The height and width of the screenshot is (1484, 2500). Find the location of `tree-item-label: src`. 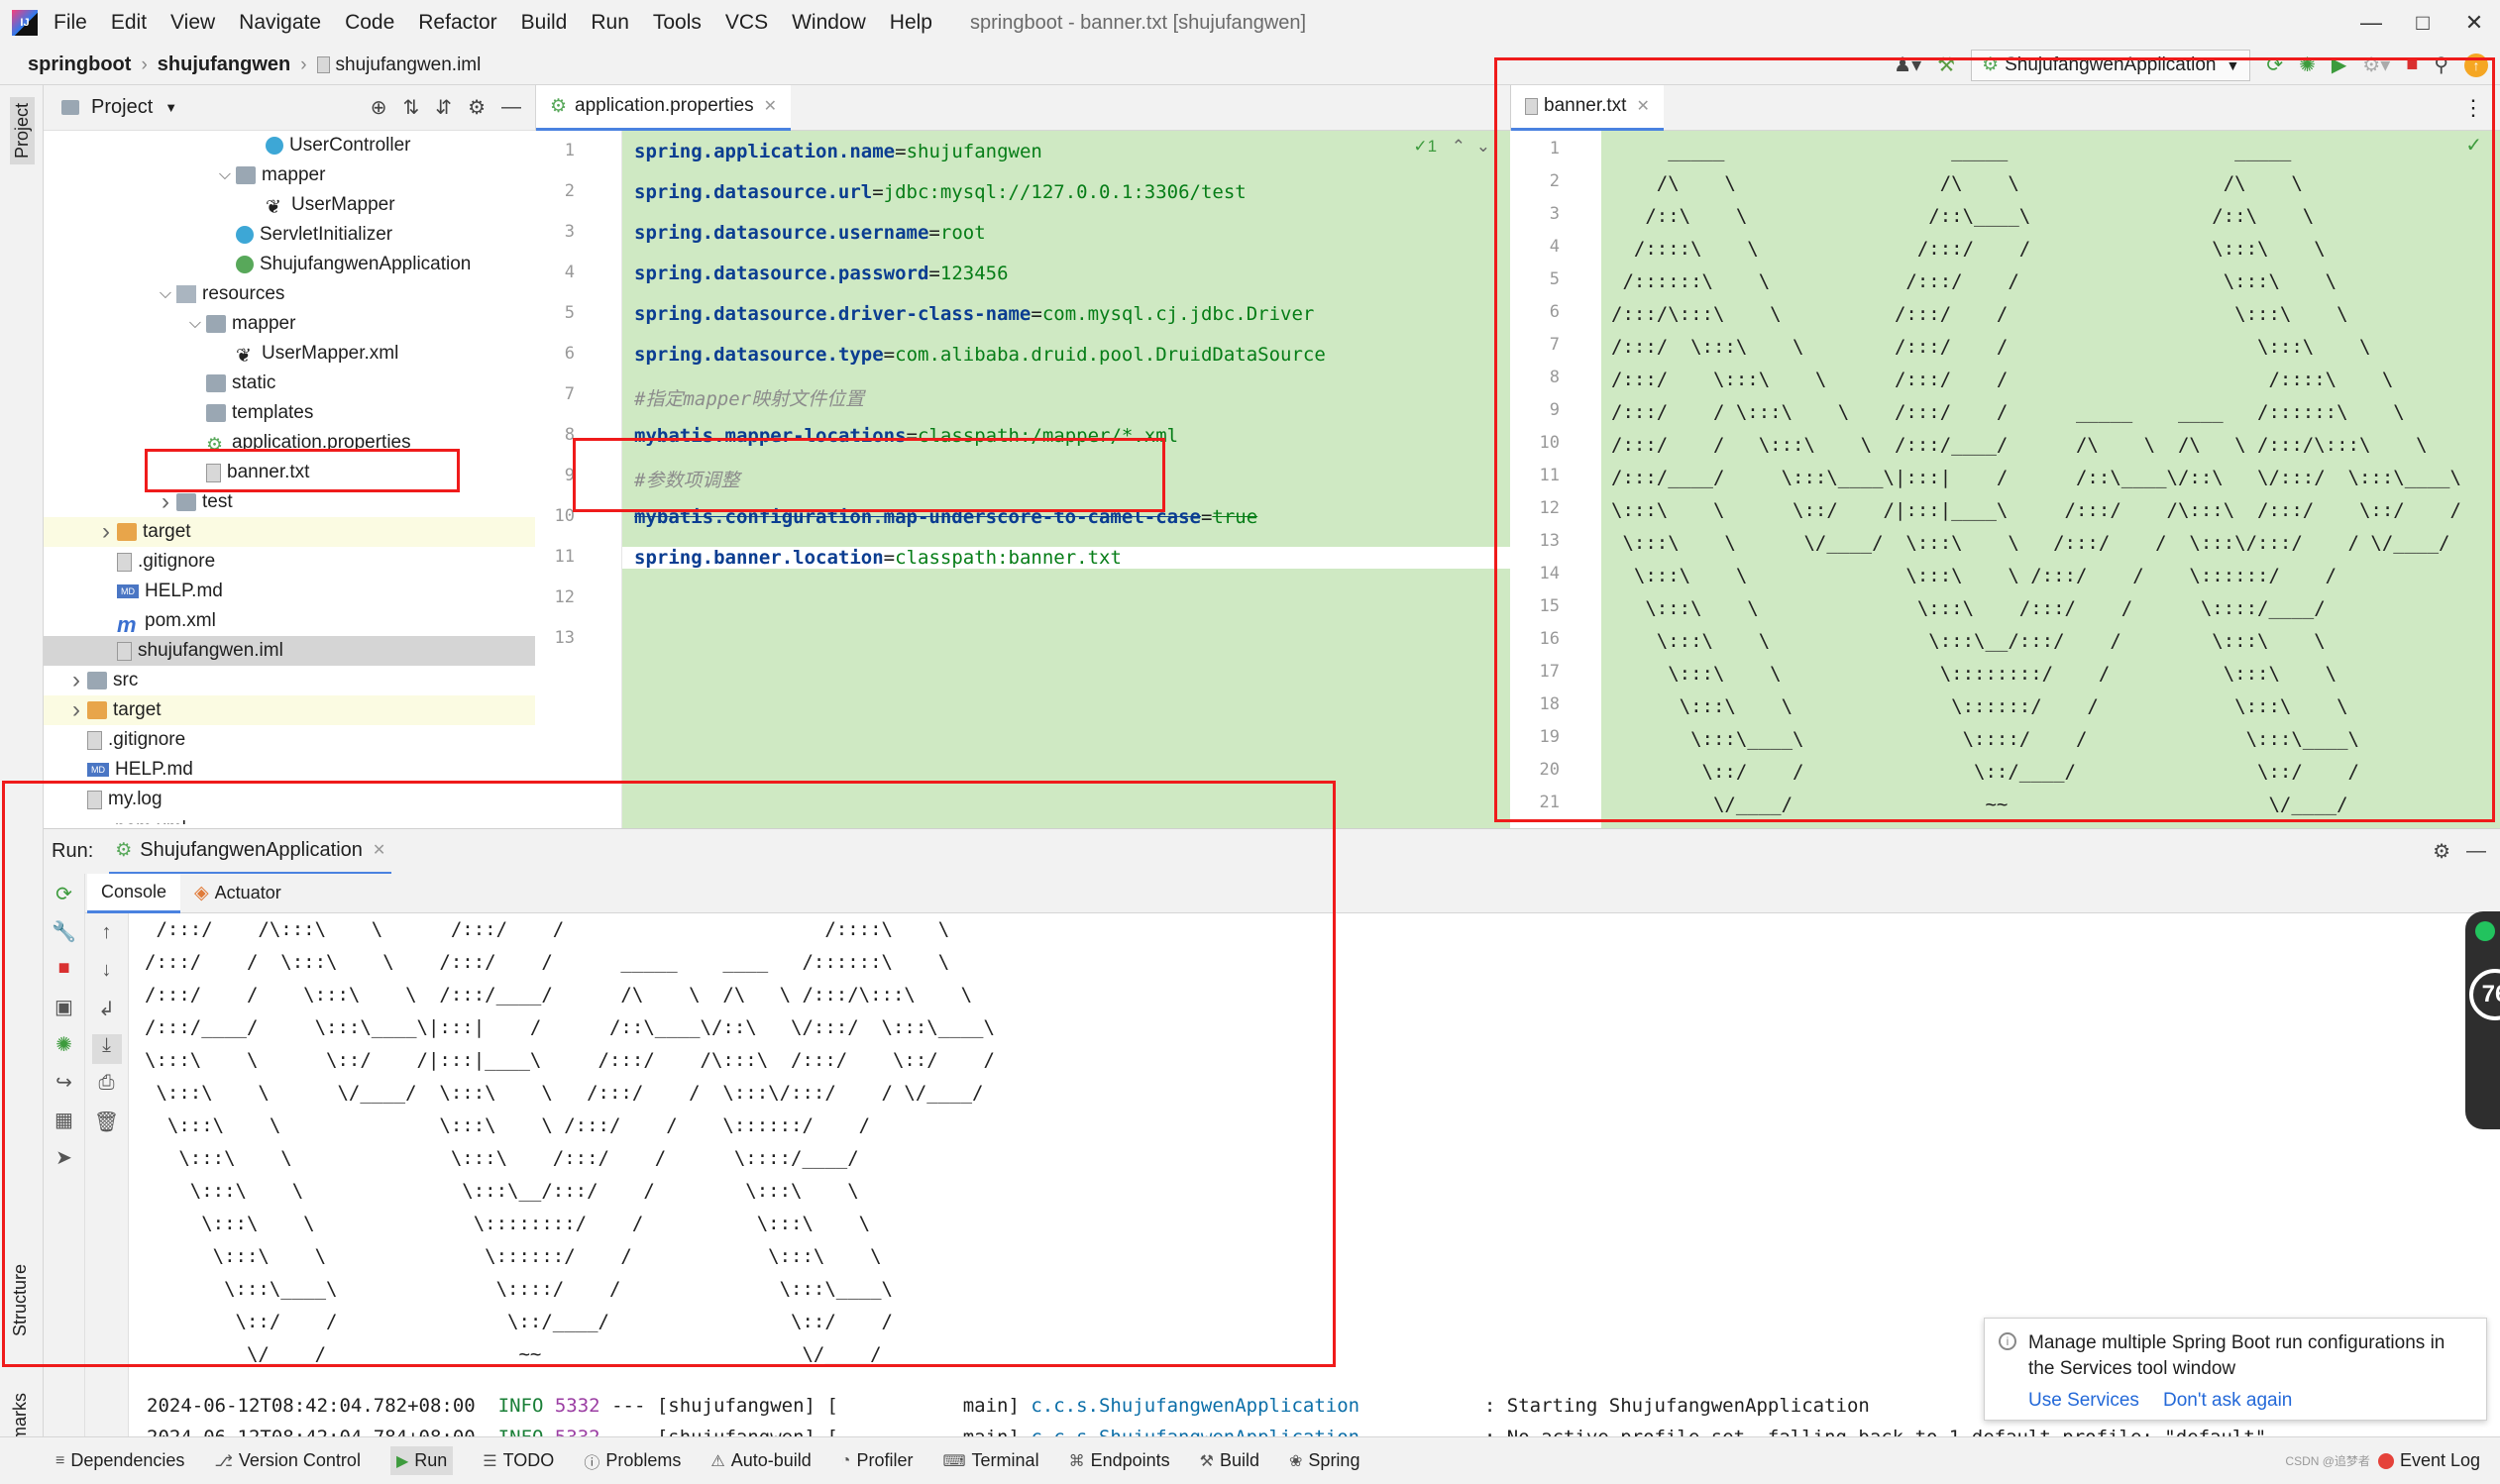

tree-item-label: src is located at coordinates (126, 680).